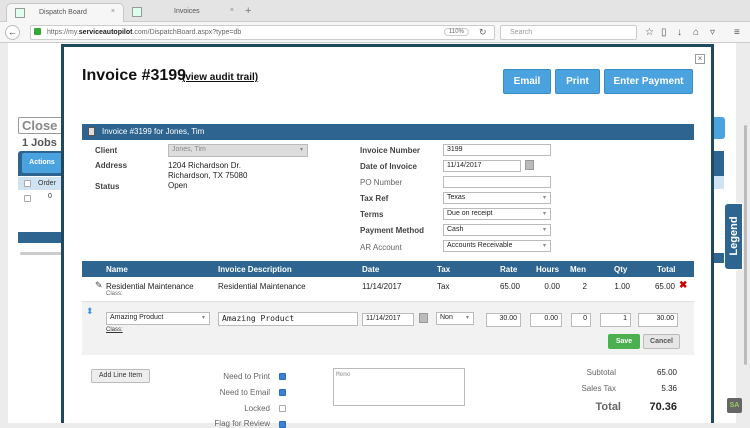 This screenshot has height=428, width=750. What do you see at coordinates (50, 196) in the screenshot?
I see `row-order-value: 0` at bounding box center [50, 196].